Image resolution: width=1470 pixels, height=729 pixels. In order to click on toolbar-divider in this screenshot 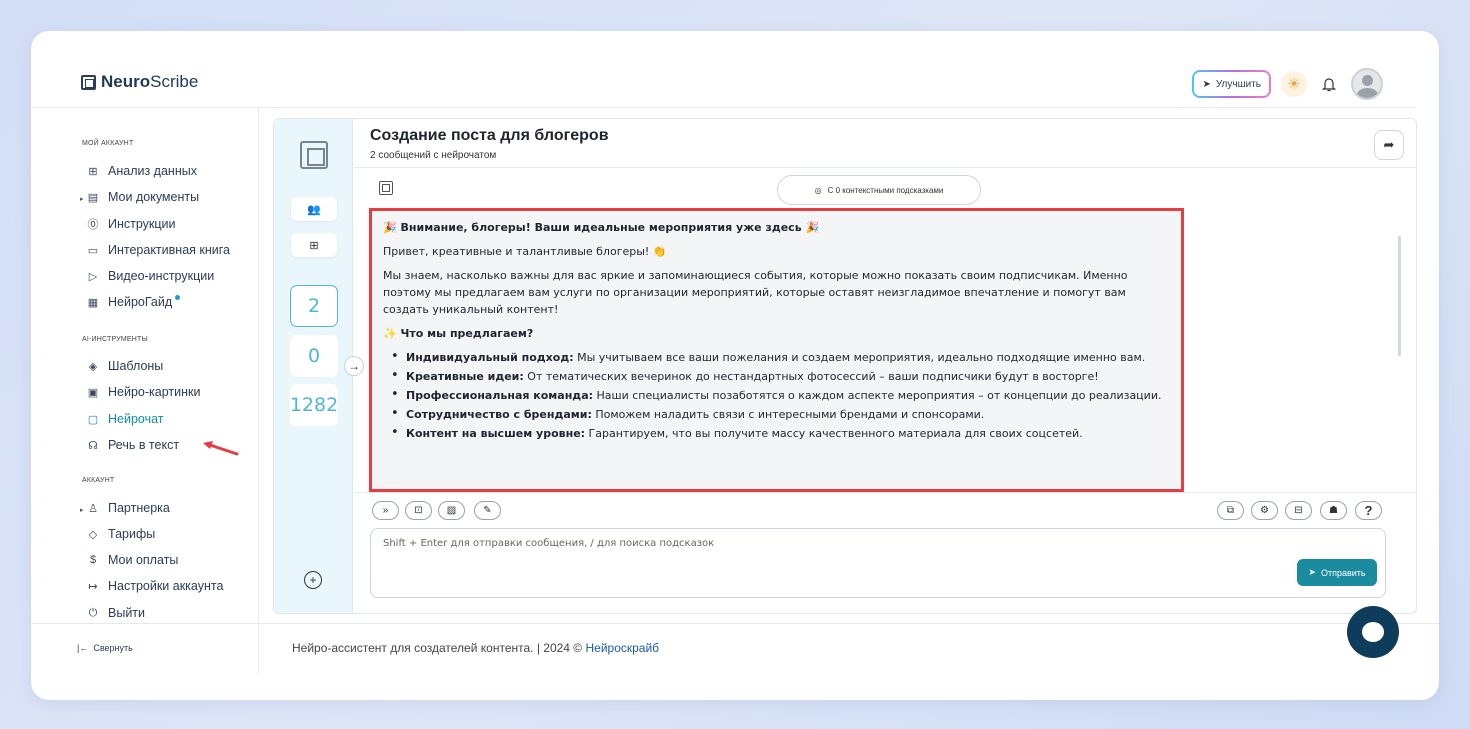, I will do `click(885, 492)`.